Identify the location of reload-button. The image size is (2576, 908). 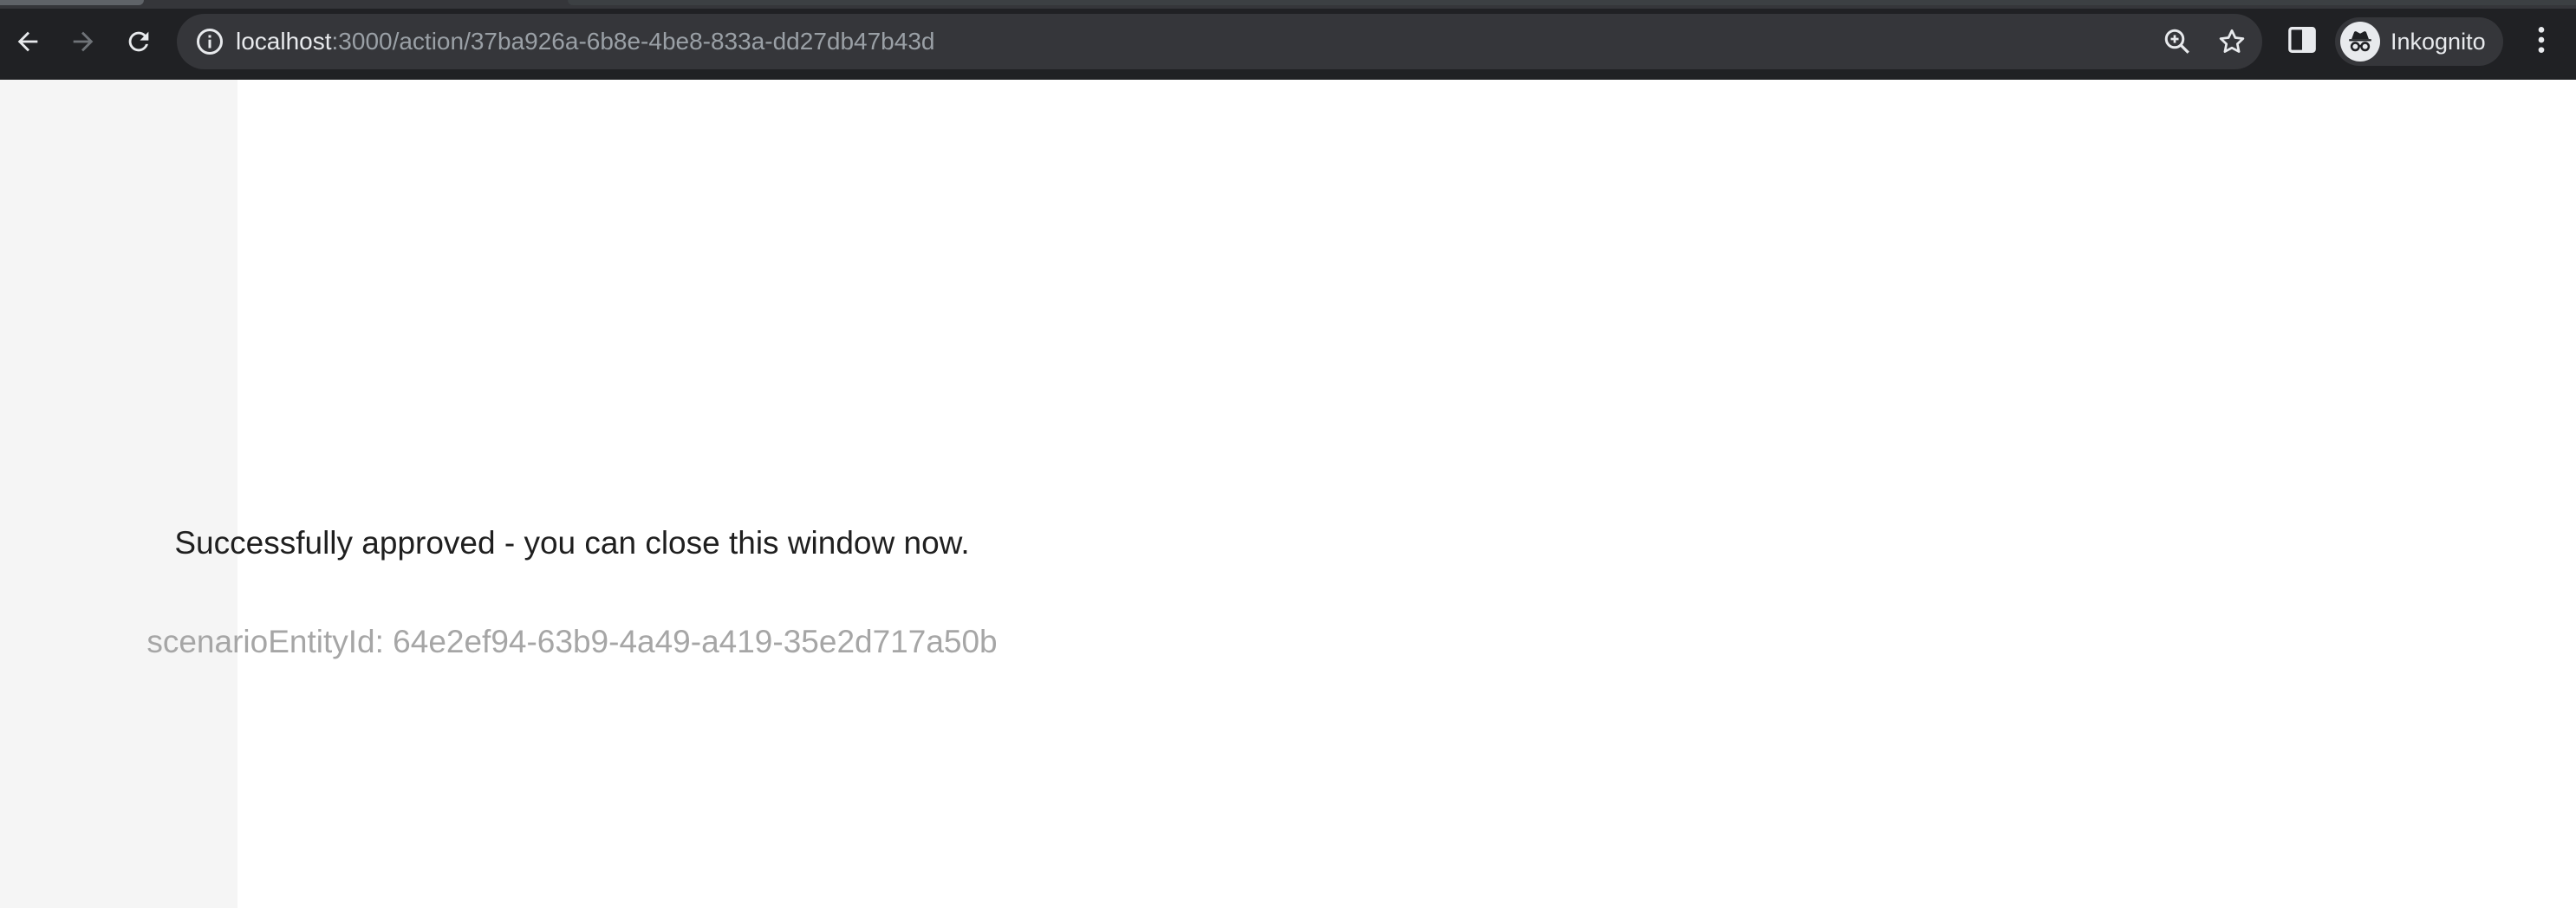
(138, 42).